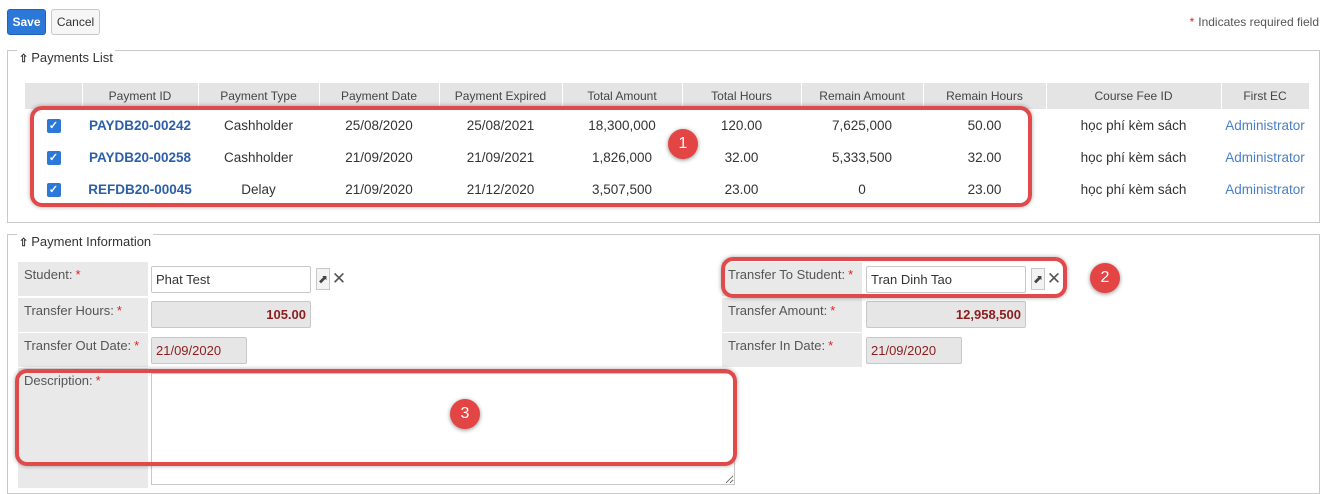 This screenshot has height=494, width=1328. Describe the element at coordinates (199, 350) in the screenshot. I see `transfer-out-date-field: 21/09/2020` at that location.